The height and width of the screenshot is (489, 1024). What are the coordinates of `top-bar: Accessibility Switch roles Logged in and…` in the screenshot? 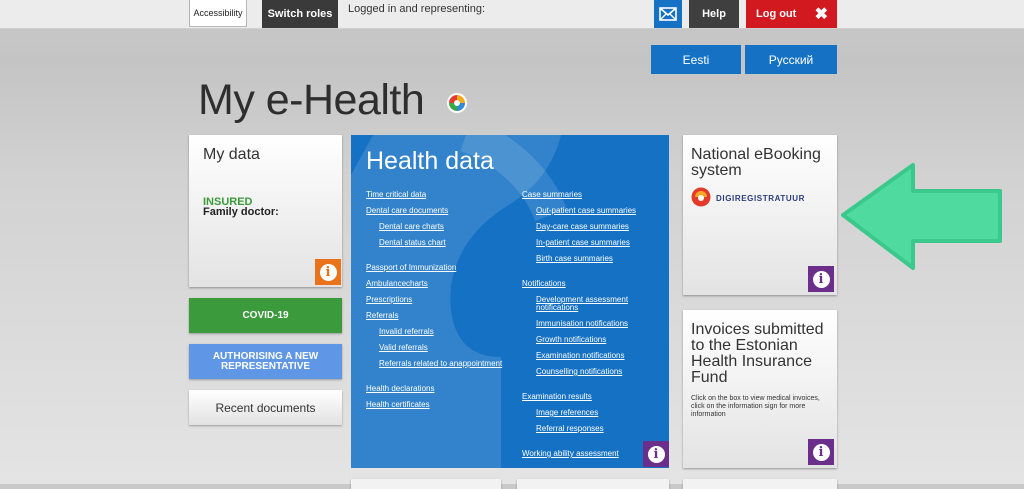 It's located at (512, 14).